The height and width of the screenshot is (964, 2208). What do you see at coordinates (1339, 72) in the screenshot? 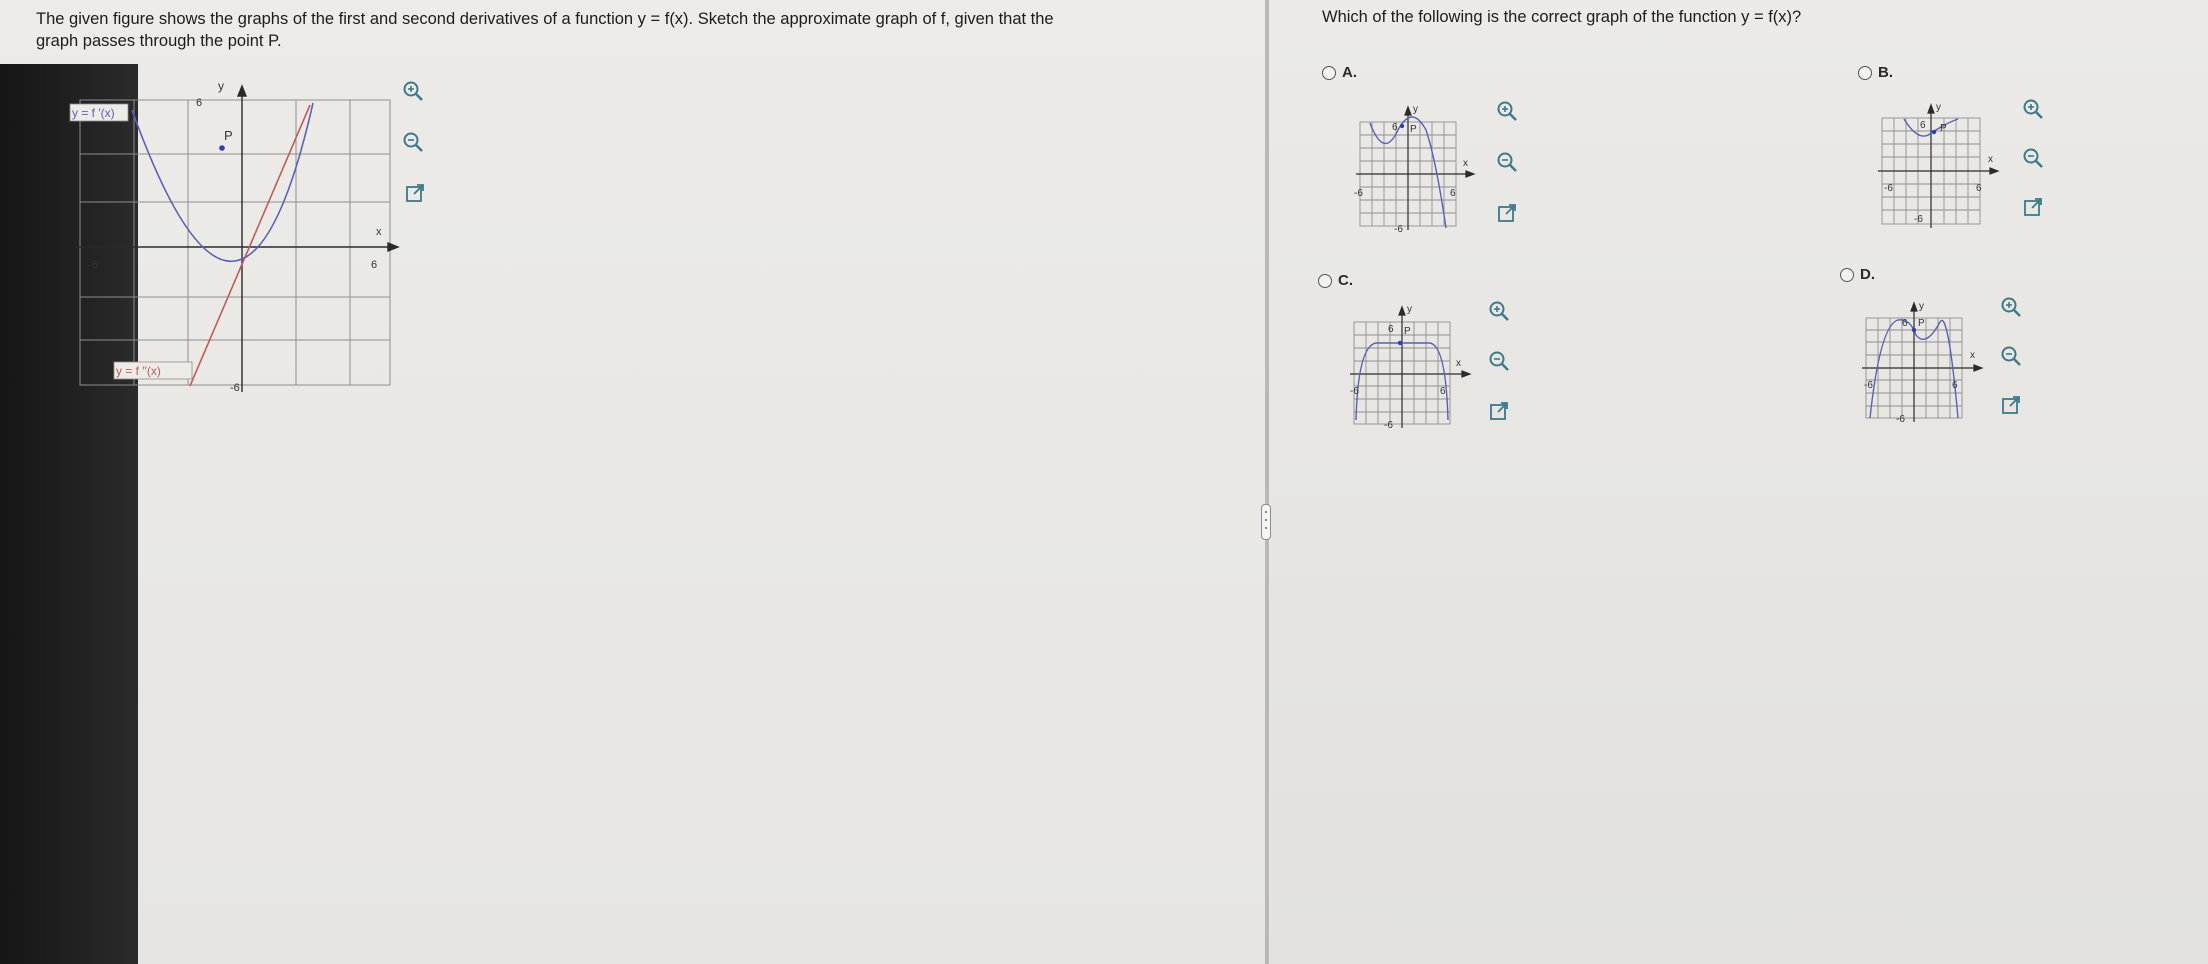
I see `option-a: A.` at bounding box center [1339, 72].